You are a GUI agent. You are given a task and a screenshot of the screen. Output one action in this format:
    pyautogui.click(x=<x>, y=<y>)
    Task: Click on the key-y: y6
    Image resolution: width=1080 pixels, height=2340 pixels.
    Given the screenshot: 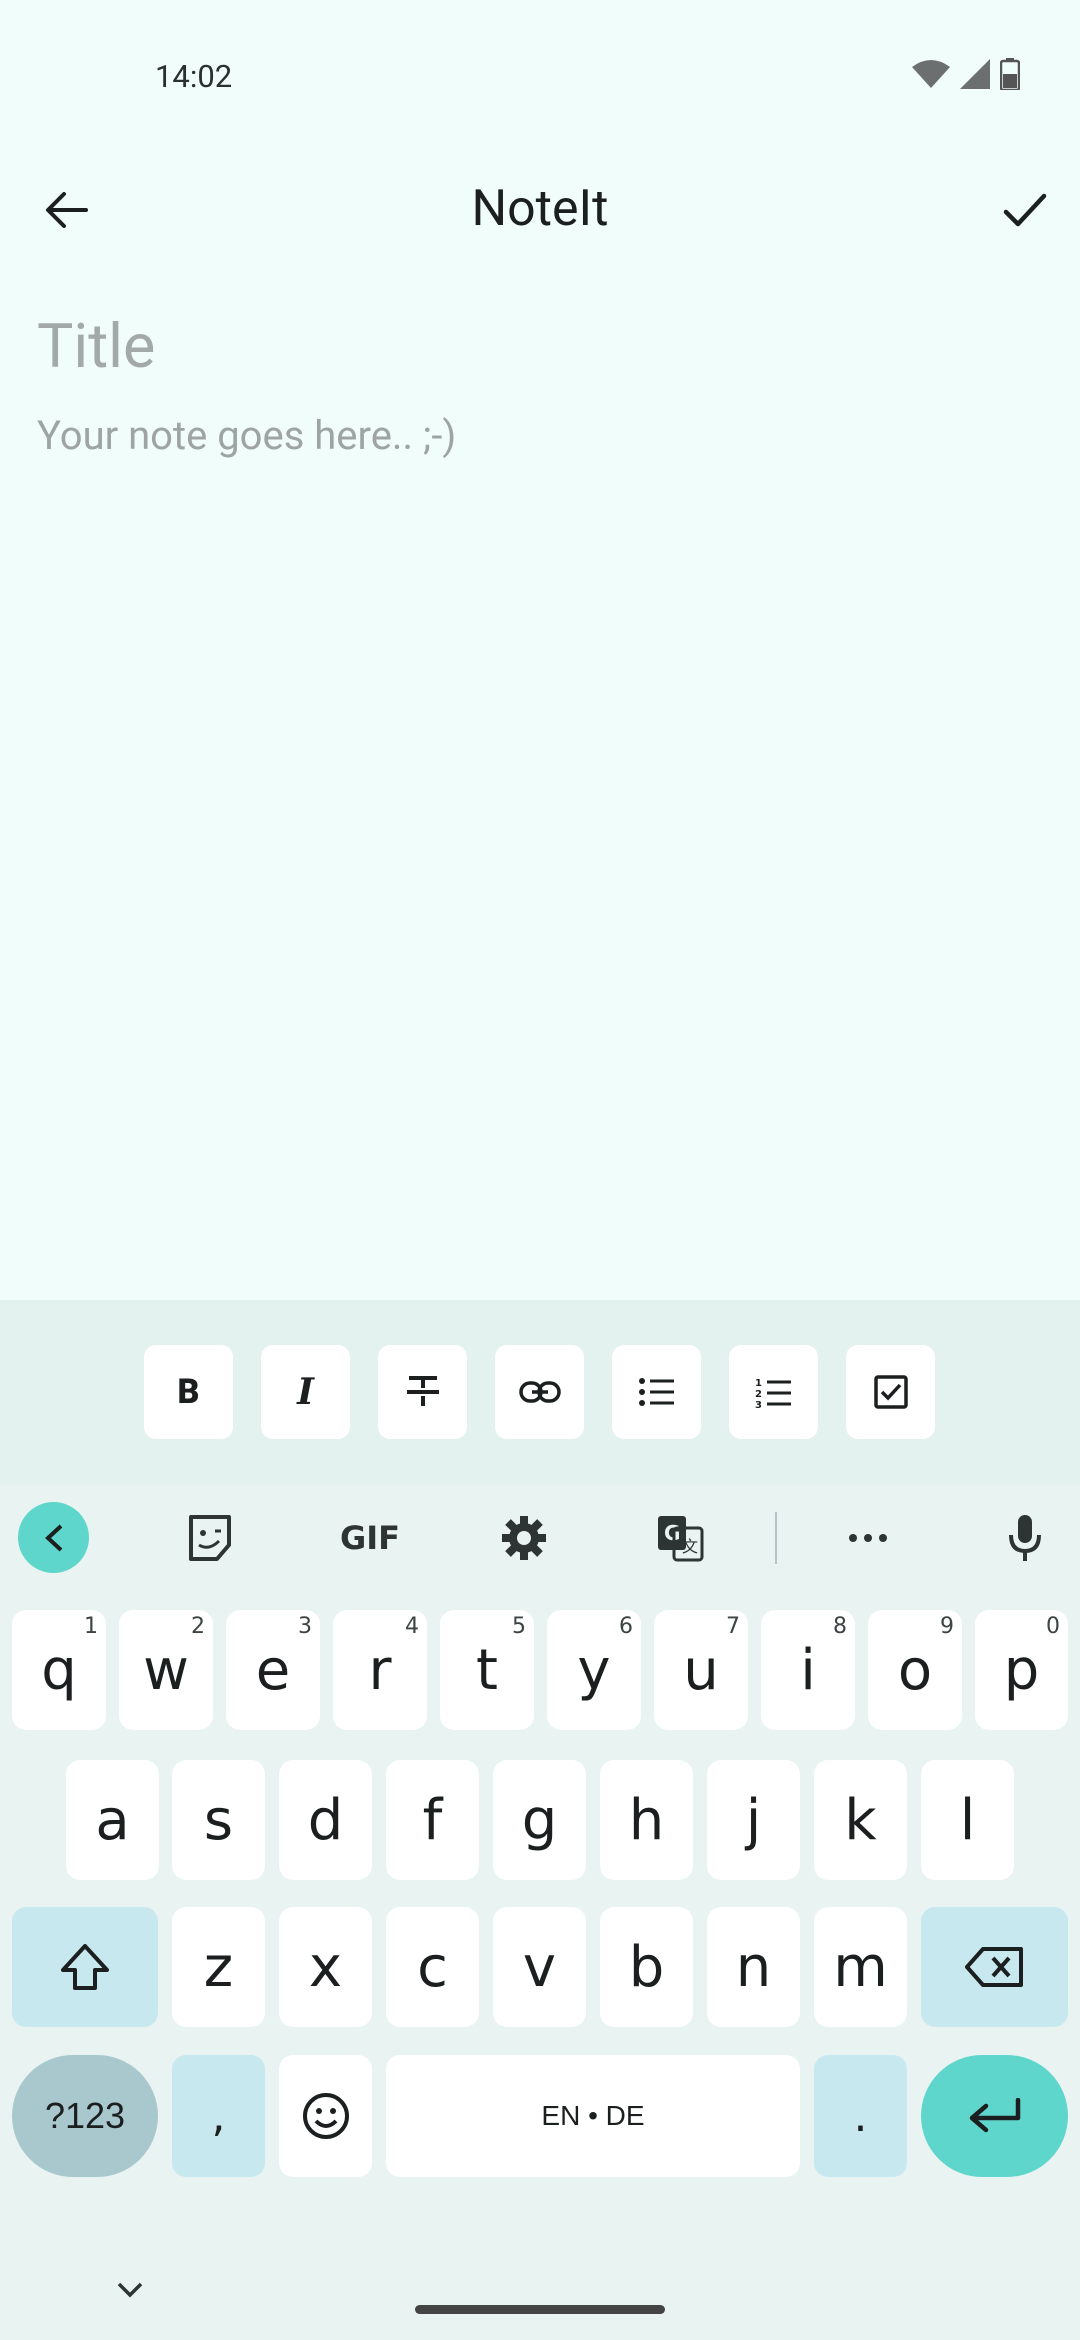 What is the action you would take?
    pyautogui.click(x=594, y=1670)
    